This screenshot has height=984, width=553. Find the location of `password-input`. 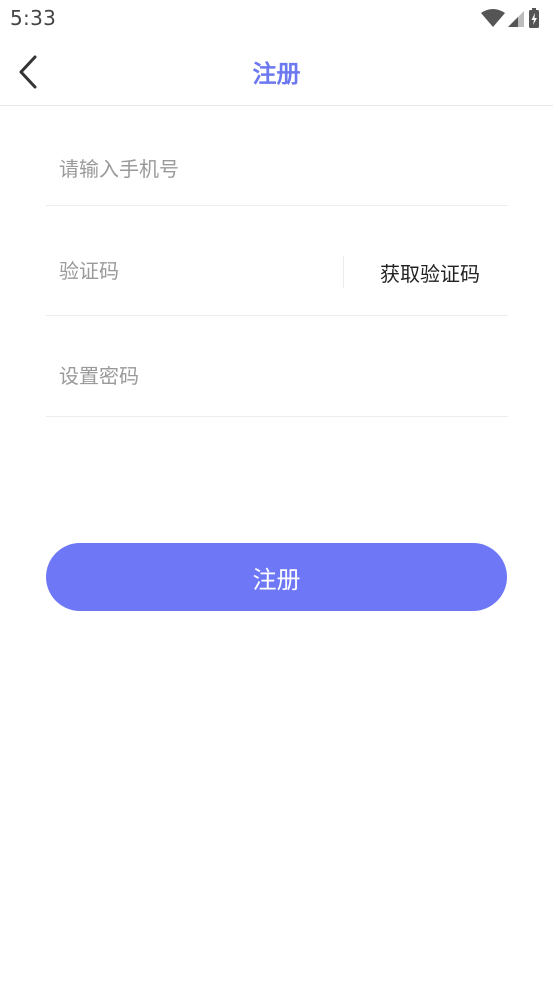

password-input is located at coordinates (194, 376).